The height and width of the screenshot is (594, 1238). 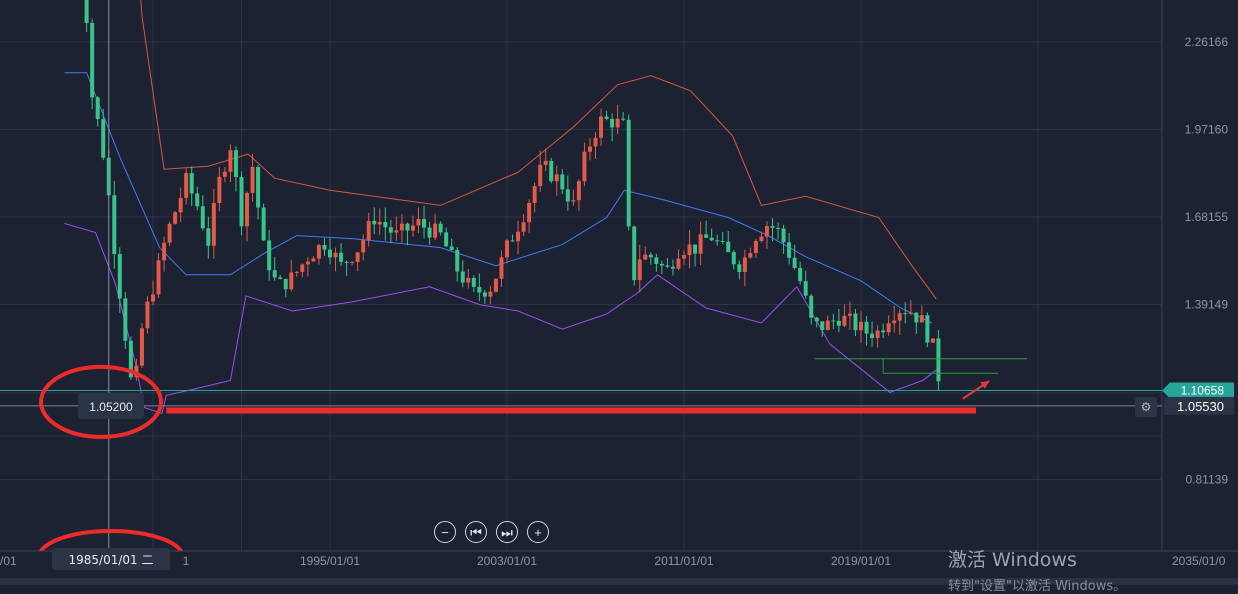 I want to click on crosshair-date-tail: 1, so click(x=186, y=561).